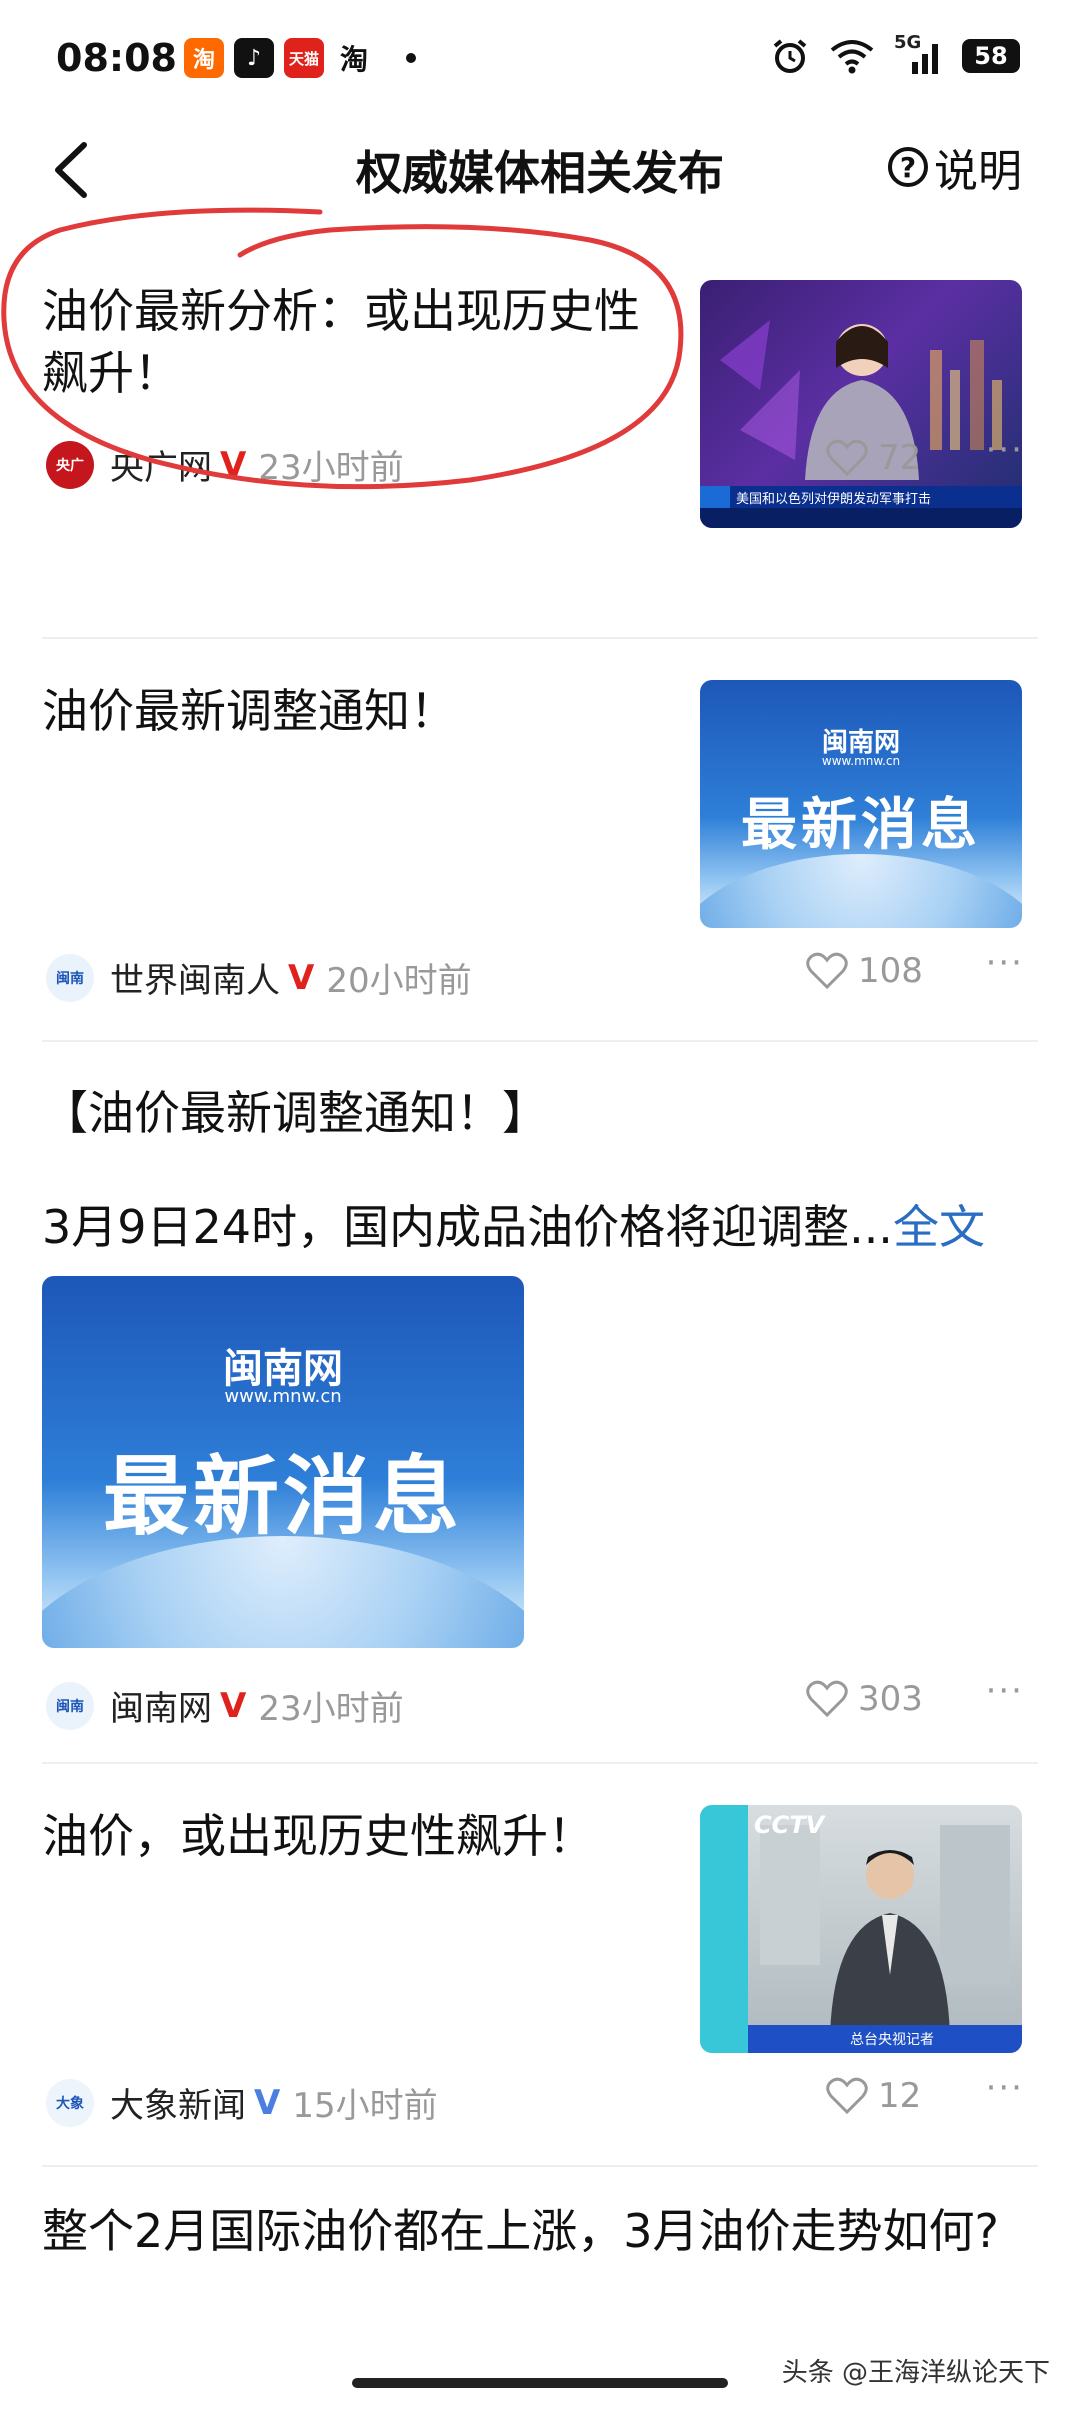 The width and height of the screenshot is (1080, 2412). Describe the element at coordinates (542, 2231) in the screenshot. I see `feed-item-title: 整个2月国际油价都在上涨，3月油价走势如何?` at that location.